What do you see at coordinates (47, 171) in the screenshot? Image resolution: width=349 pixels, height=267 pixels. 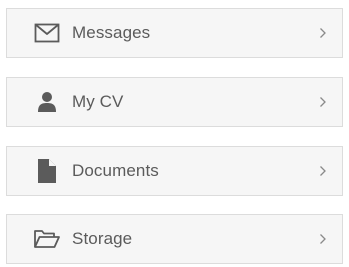 I see `document-icon` at bounding box center [47, 171].